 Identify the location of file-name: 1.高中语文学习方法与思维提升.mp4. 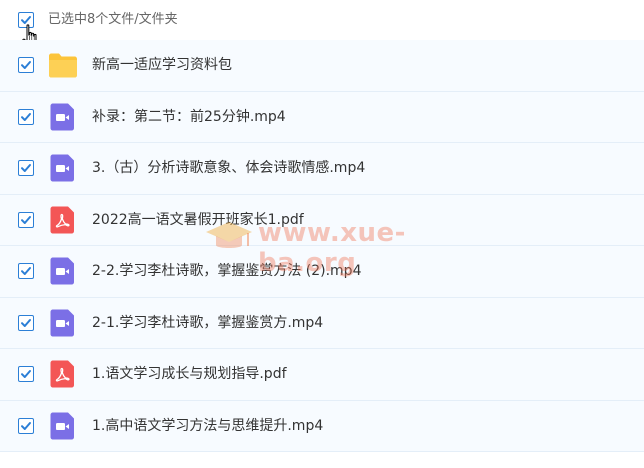
(207, 426).